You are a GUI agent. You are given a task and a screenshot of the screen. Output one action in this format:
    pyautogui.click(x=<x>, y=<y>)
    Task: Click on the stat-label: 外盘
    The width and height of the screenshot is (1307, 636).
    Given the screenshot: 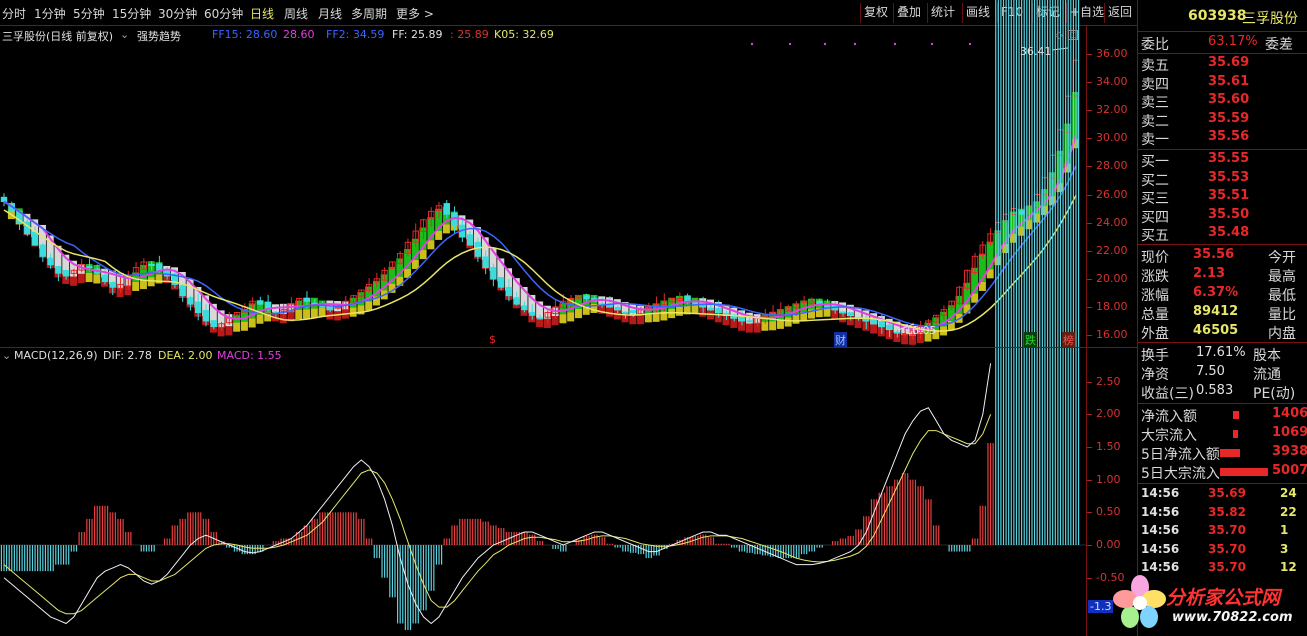 What is the action you would take?
    pyautogui.click(x=1155, y=334)
    